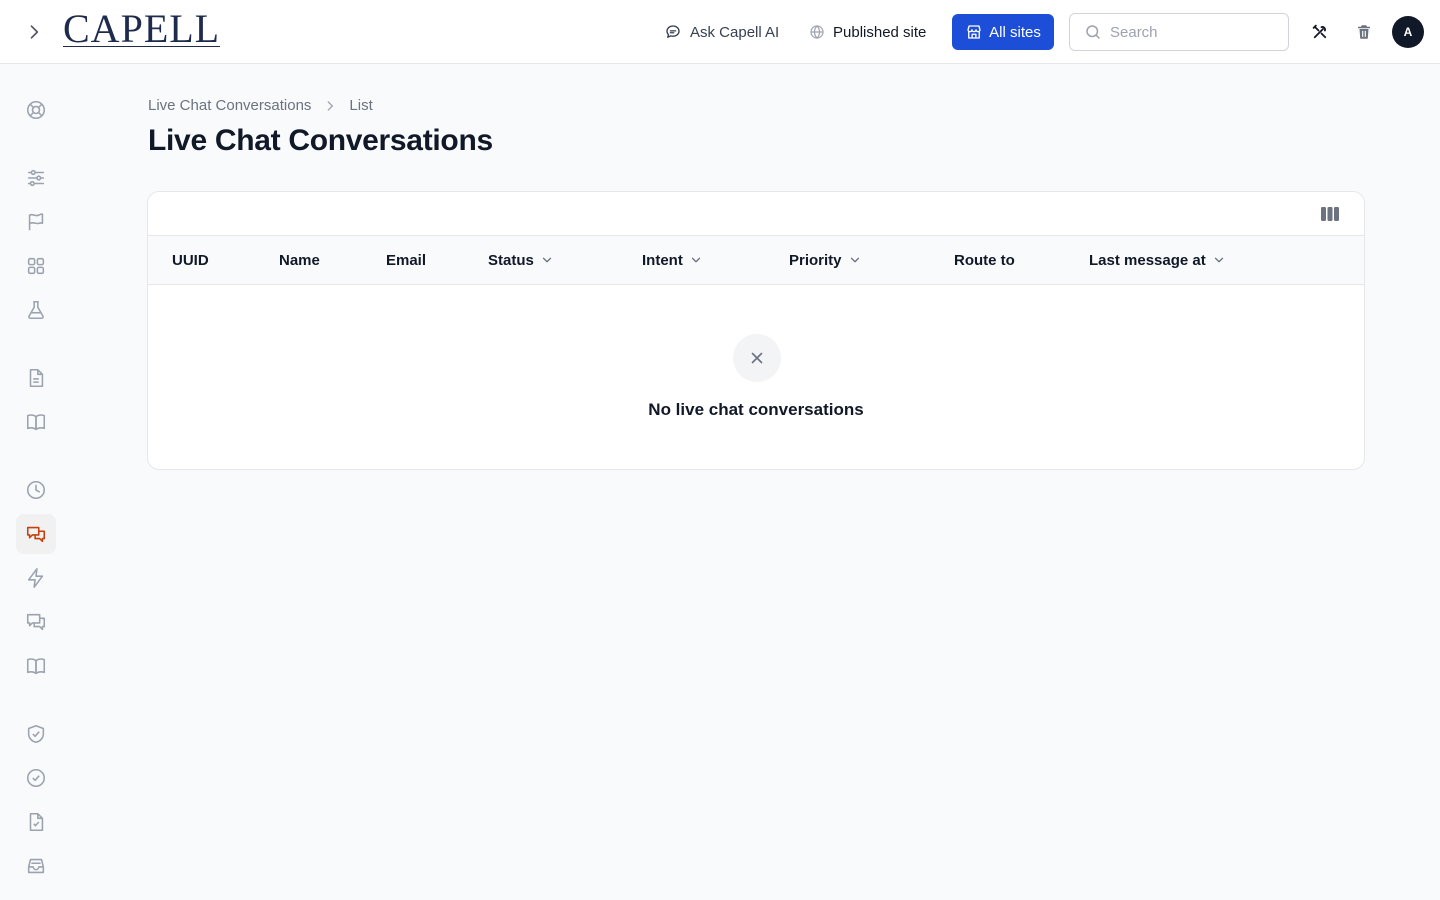 The width and height of the screenshot is (1440, 900). I want to click on sidebar-item-messages, so click(36, 622).